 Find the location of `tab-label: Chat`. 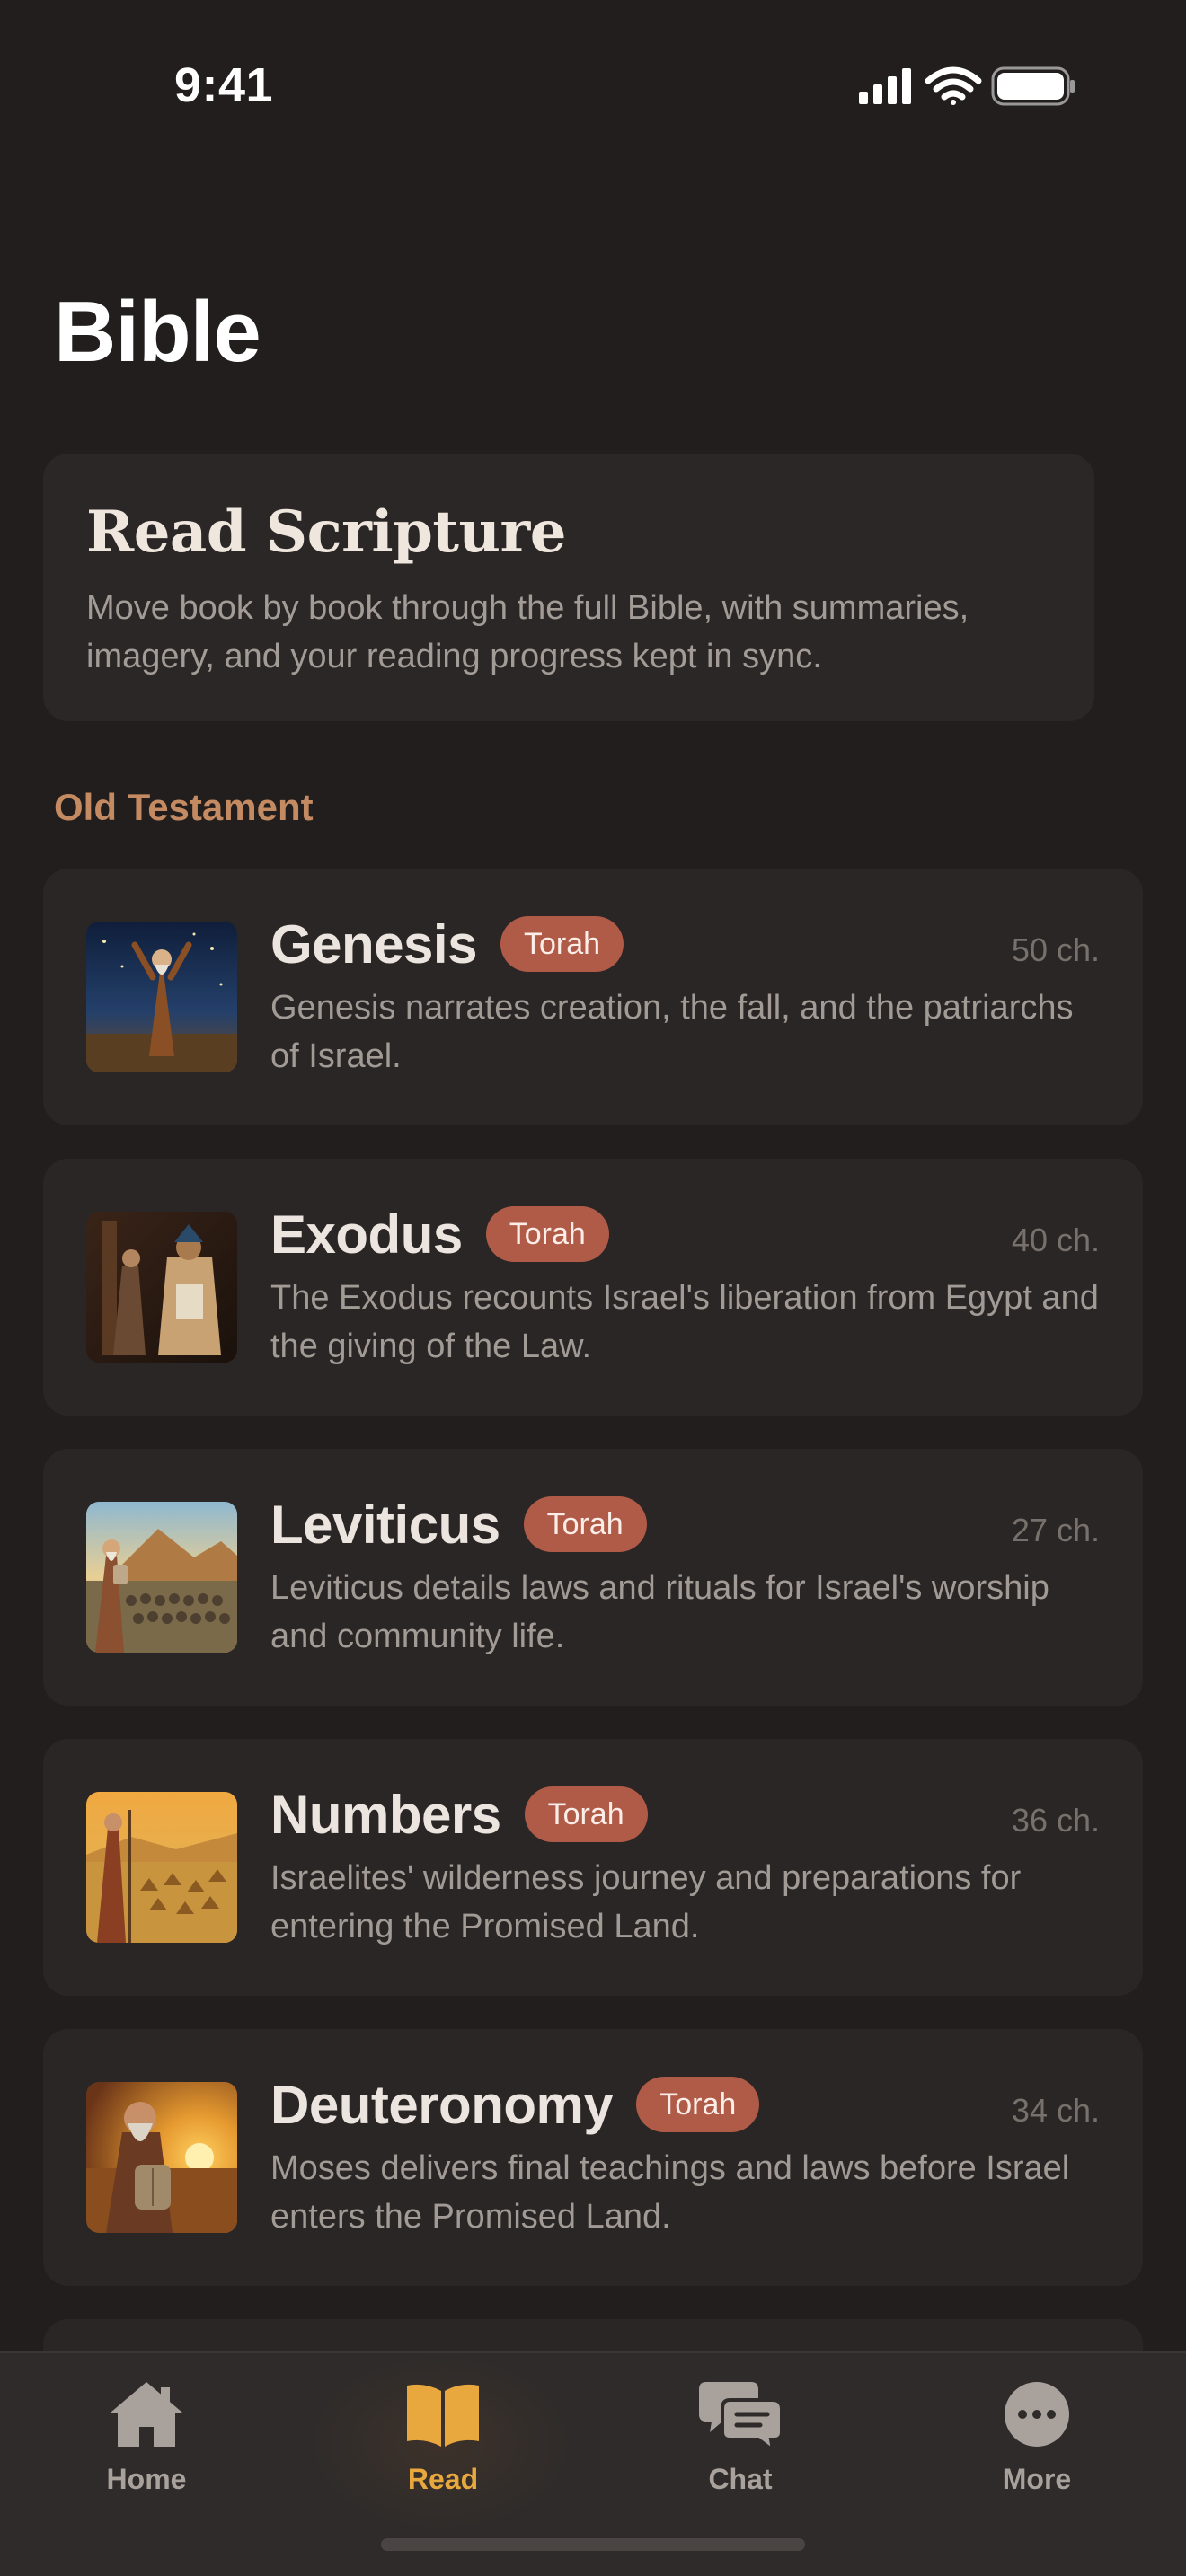

tab-label: Chat is located at coordinates (740, 2479).